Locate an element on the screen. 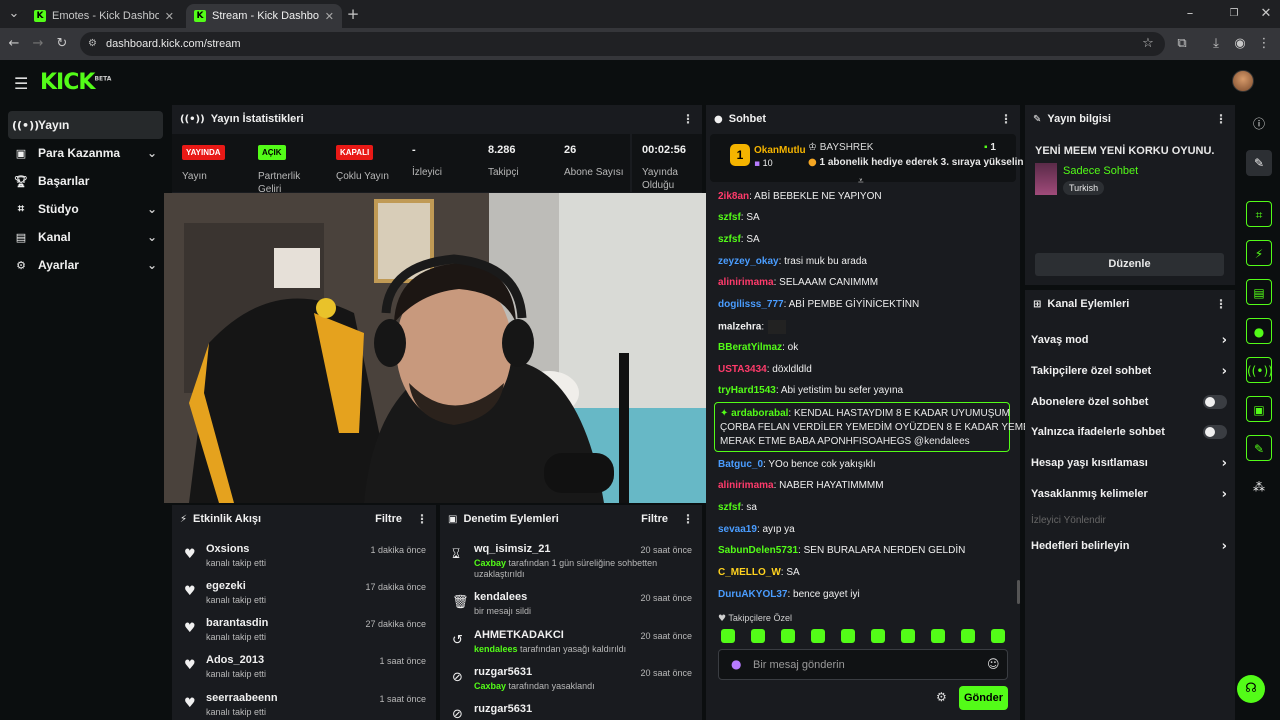  chat-username: C_MELLO_W is located at coordinates (749, 572).